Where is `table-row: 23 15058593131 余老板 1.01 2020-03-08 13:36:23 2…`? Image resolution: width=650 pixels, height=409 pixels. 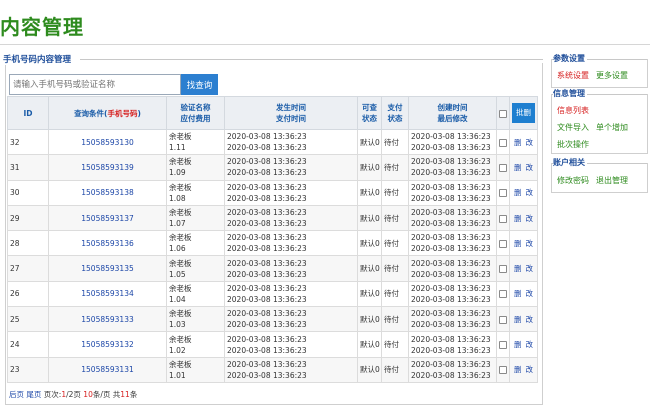 table-row: 23 15058593131 余老板 1.01 2020-03-08 13:36:23 2… is located at coordinates (272, 369).